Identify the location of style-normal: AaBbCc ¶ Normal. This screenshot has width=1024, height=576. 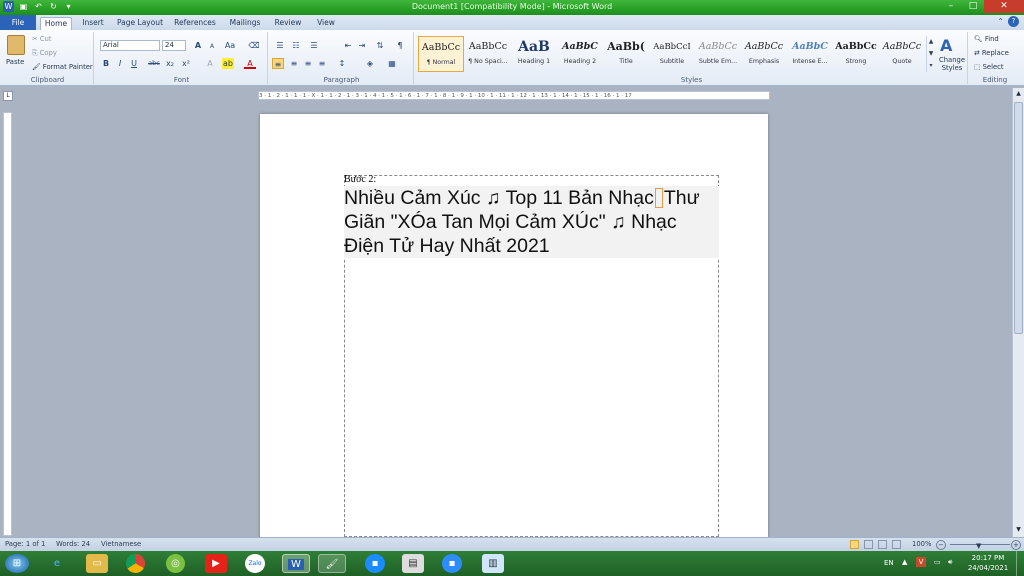
(441, 54).